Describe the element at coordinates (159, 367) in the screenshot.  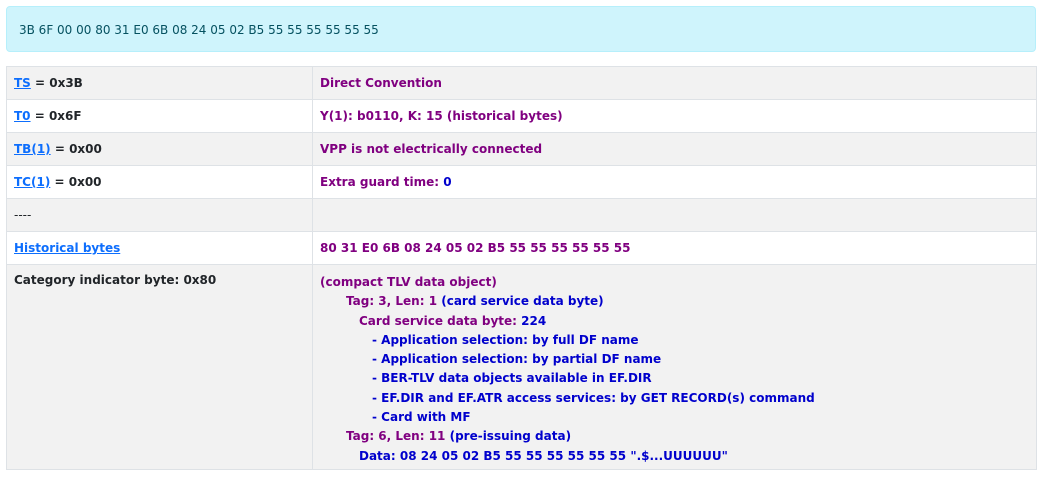
I see `category-indicator-label: Category indicator byte: 0x80` at that location.